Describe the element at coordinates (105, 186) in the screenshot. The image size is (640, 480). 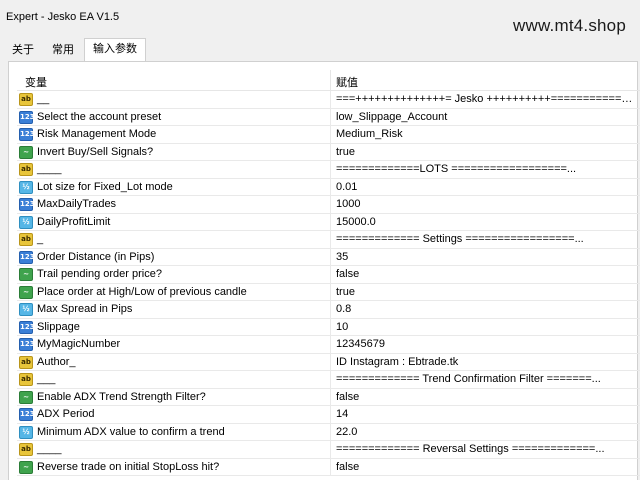
I see `variable-name: Lot size for Fixed_Lot mode` at that location.